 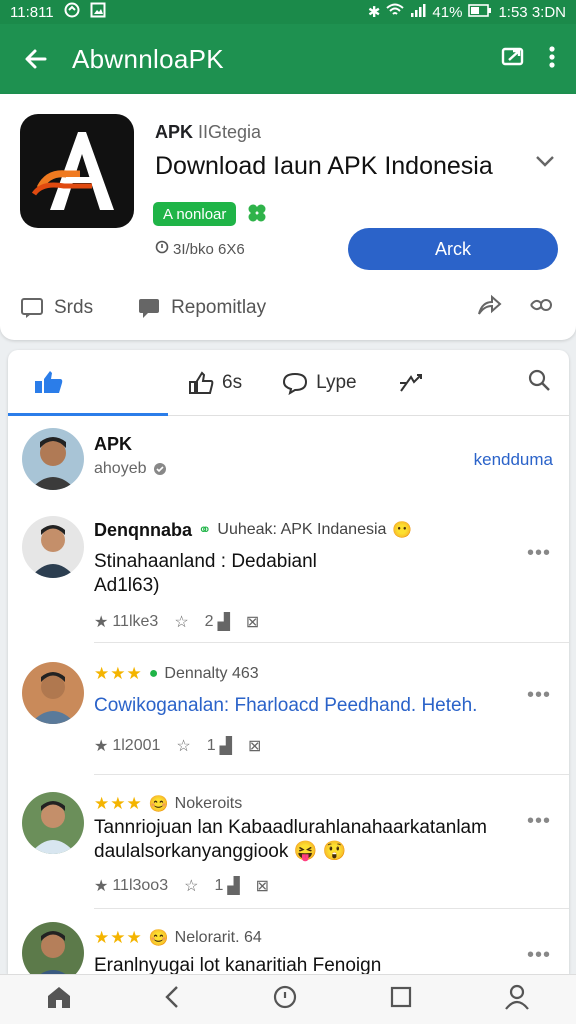 I want to click on post-stats: ★ 11lke3 ☆ 2 ▟ ⊠, so click(x=176, y=622).